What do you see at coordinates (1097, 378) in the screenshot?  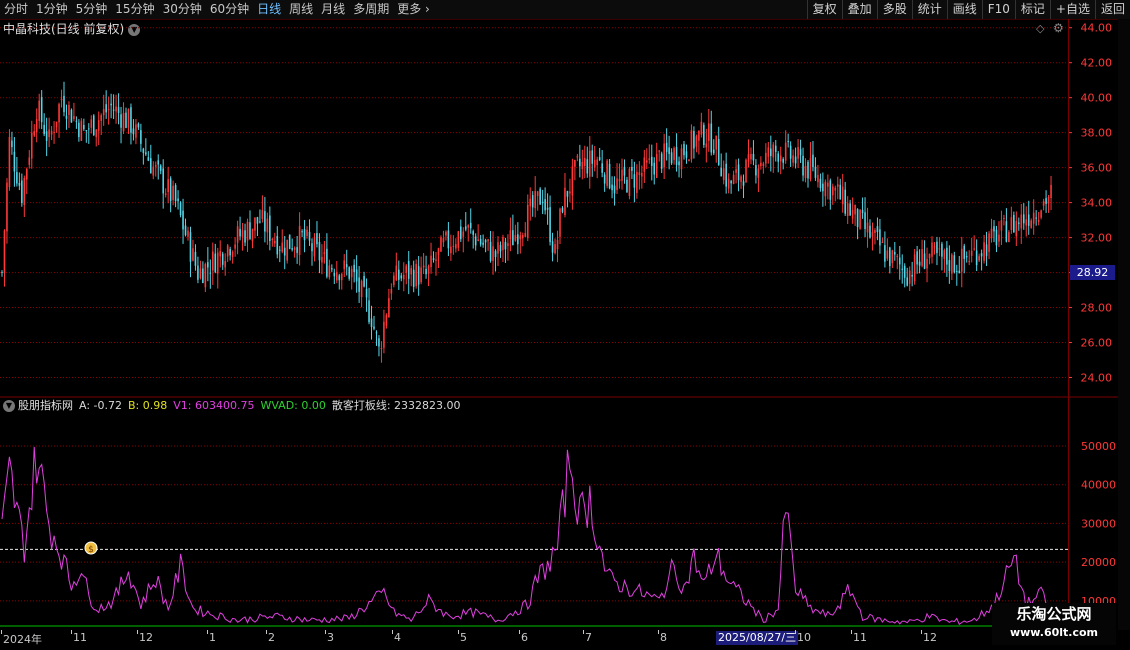 I see `price-tick-label: 24.00` at bounding box center [1097, 378].